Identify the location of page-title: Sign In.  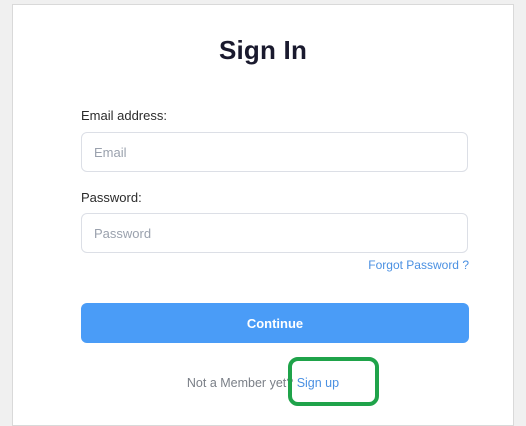
(263, 50).